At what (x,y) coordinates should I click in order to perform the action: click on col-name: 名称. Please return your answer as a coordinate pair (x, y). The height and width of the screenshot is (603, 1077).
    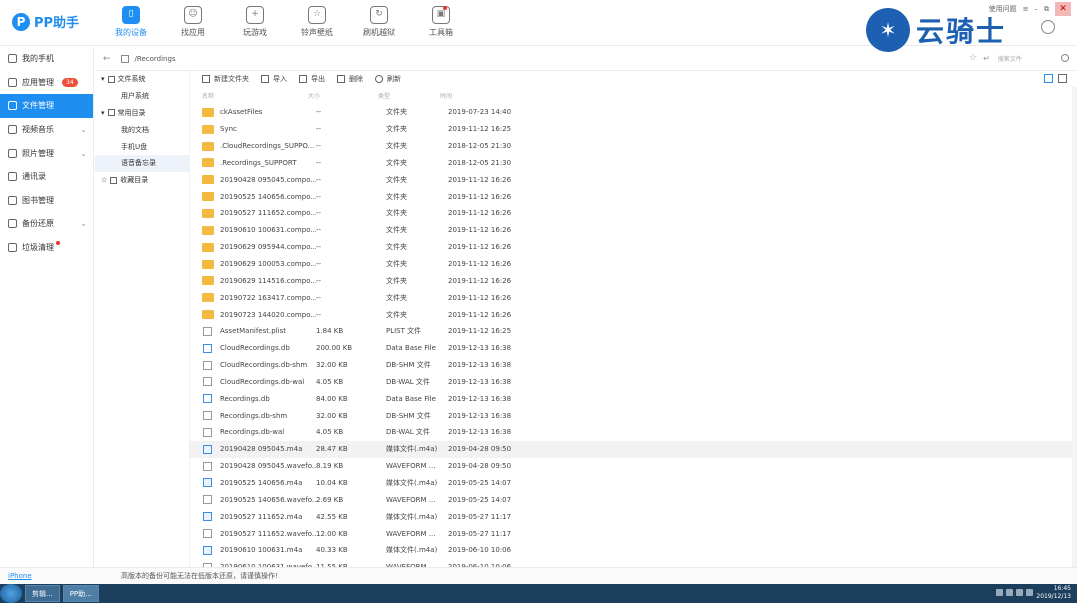
    Looking at the image, I should click on (249, 95).